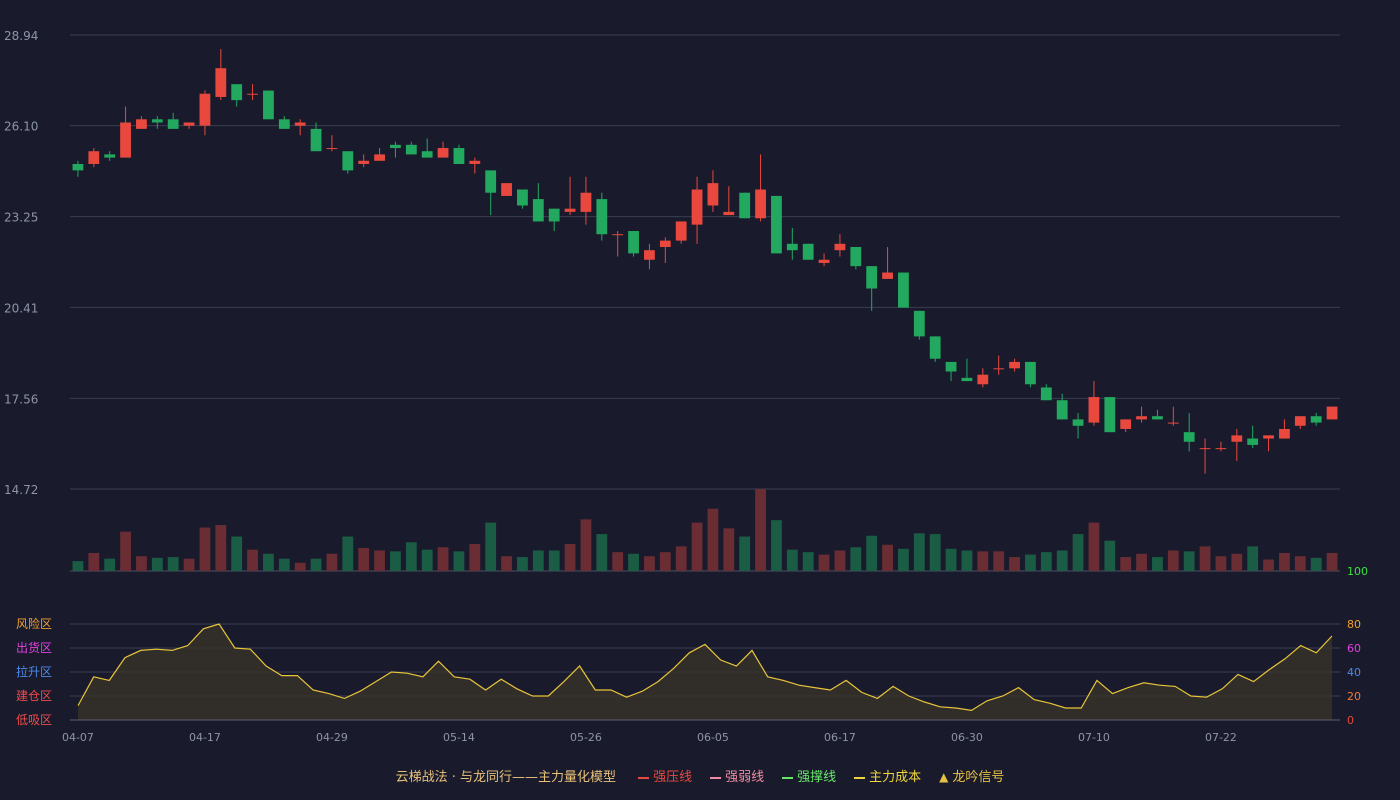 The height and width of the screenshot is (800, 1400). I want to click on x-tick-label: 07-22, so click(1221, 737).